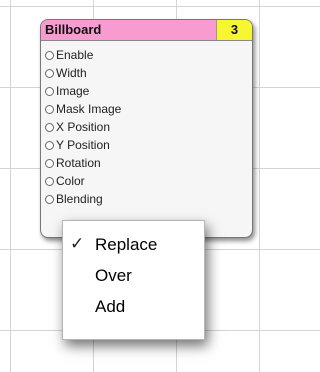  What do you see at coordinates (133, 307) in the screenshot?
I see `menu-item-add: Add` at bounding box center [133, 307].